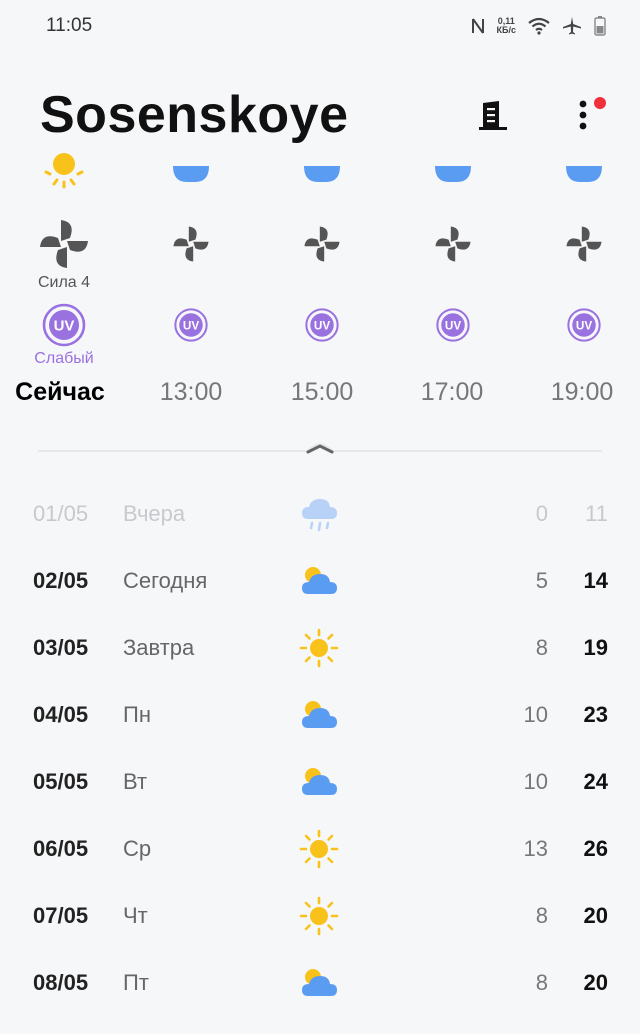  What do you see at coordinates (61, 915) in the screenshot?
I see `day-date: 07/05` at bounding box center [61, 915].